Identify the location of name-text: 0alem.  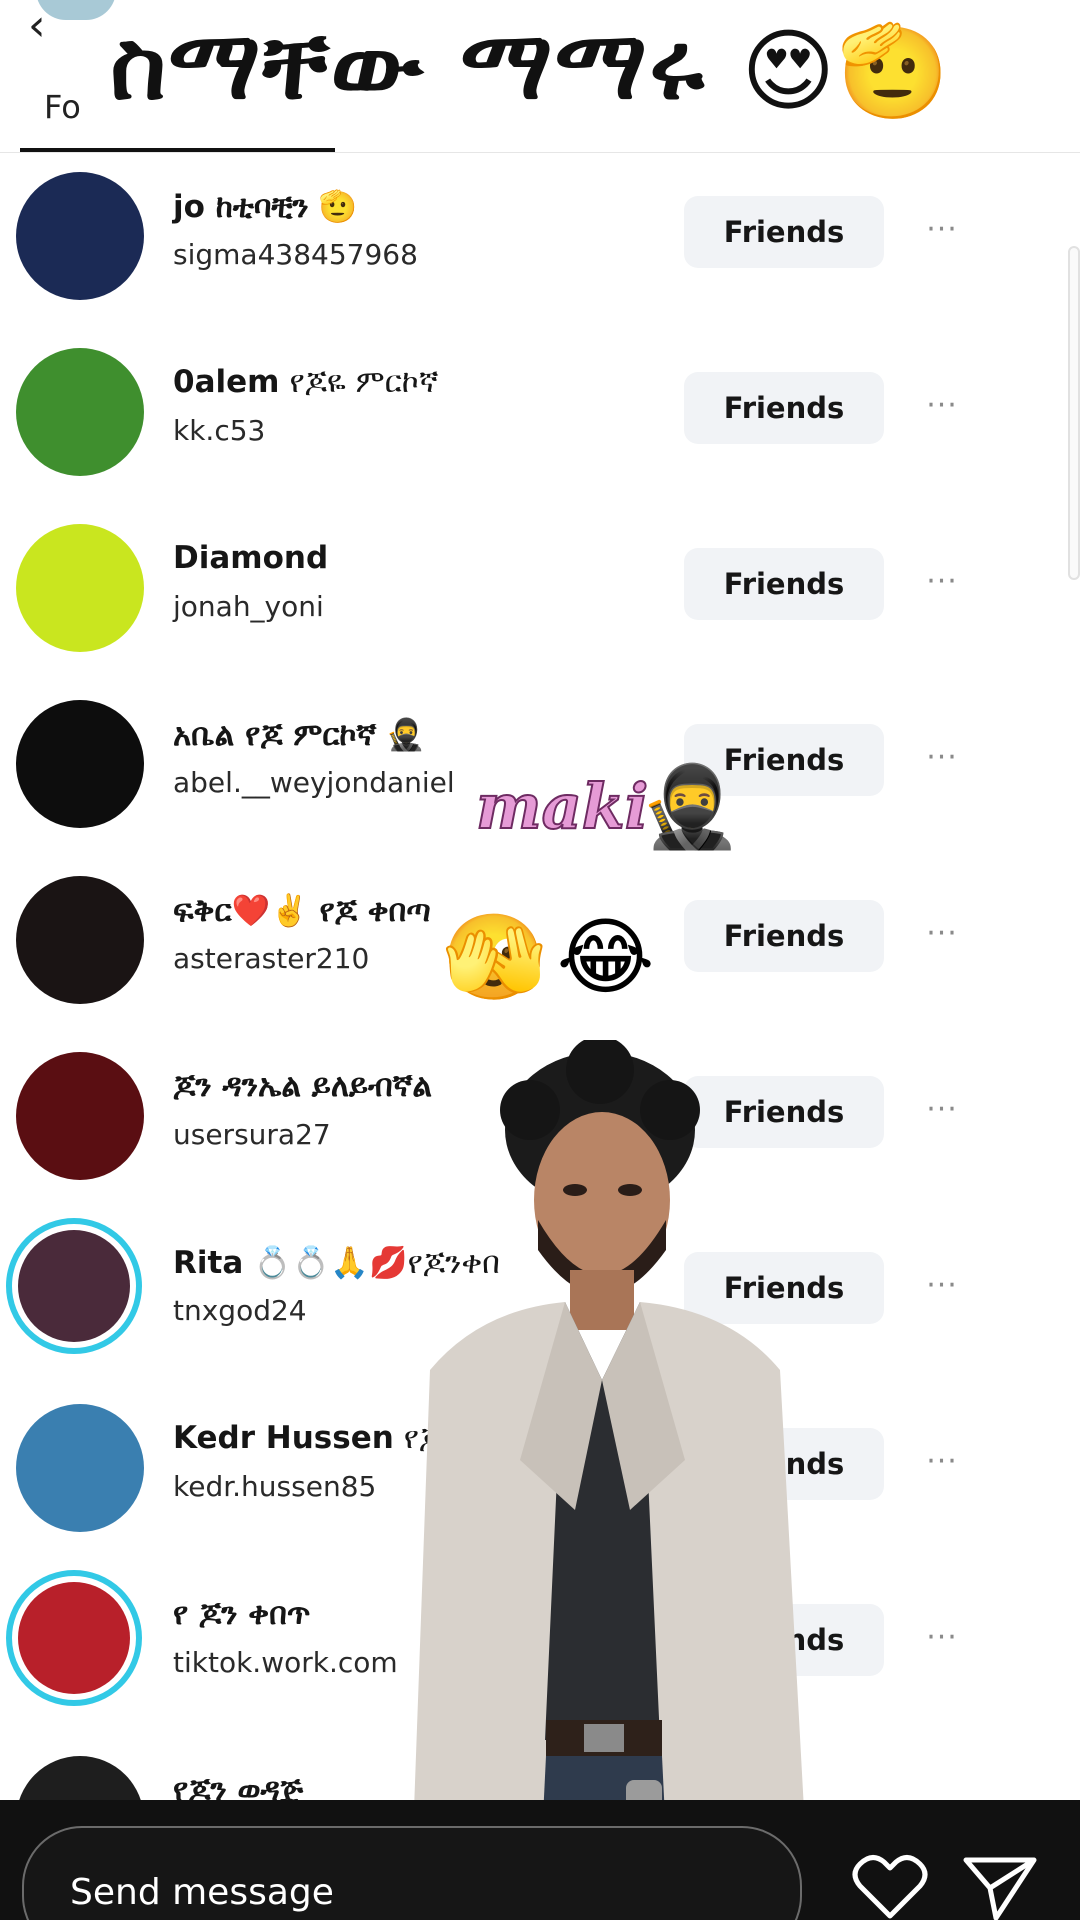
(226, 382).